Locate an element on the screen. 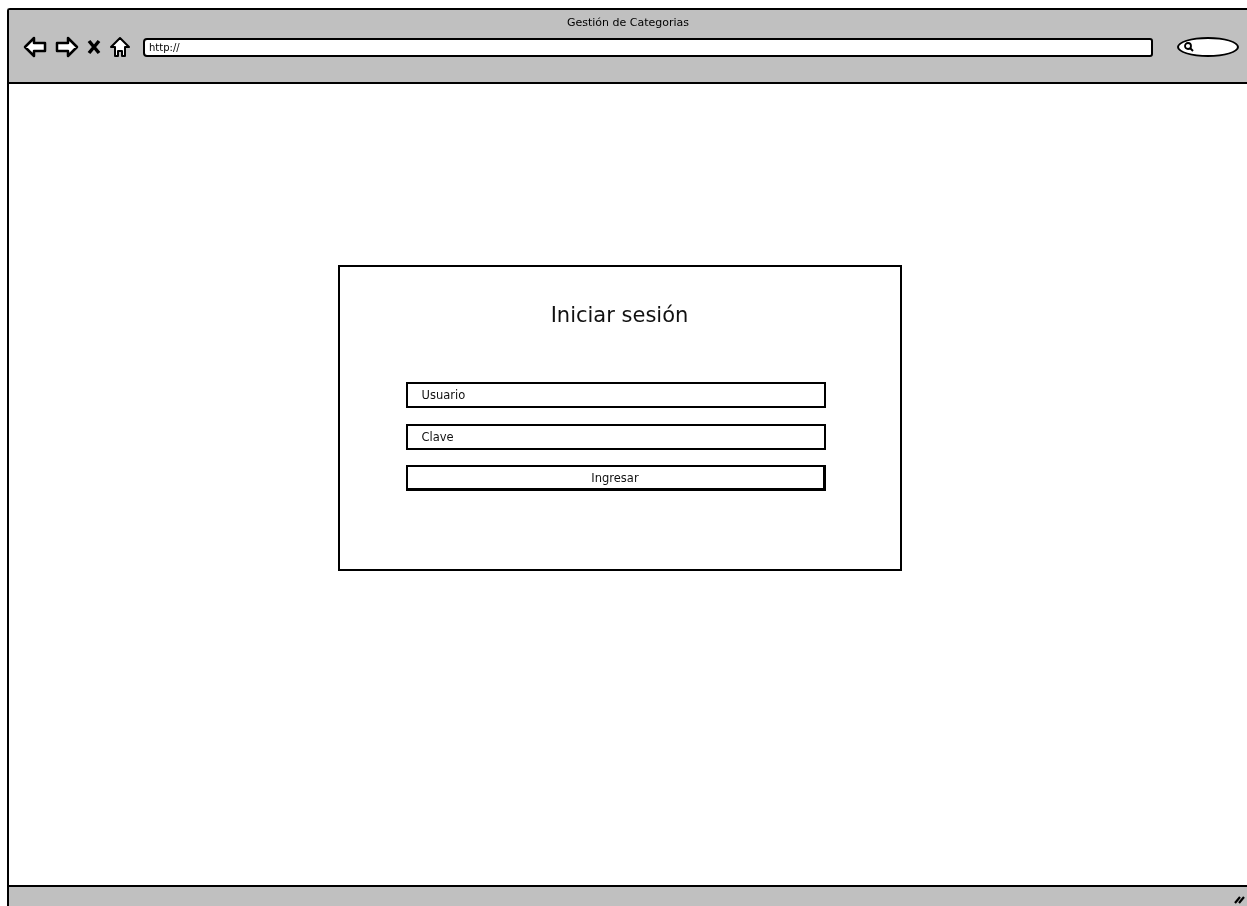 The image size is (1247, 906). text-field: Usuario is located at coordinates (615, 395).